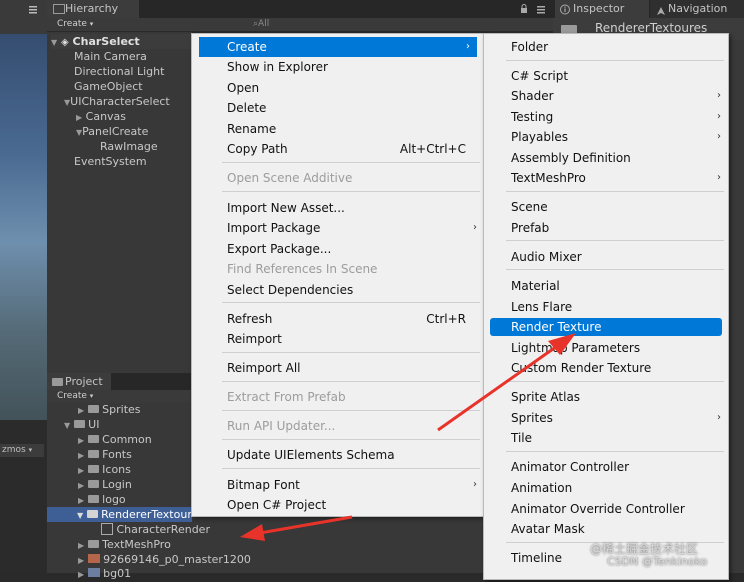 This screenshot has width=744, height=582. I want to click on red-arrow-to-character-render, so click(296, 528).